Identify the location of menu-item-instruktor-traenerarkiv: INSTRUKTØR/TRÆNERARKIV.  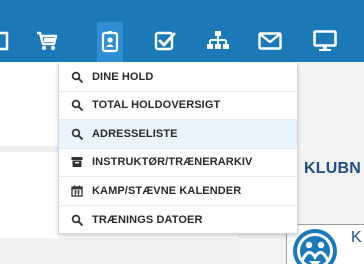
(178, 163).